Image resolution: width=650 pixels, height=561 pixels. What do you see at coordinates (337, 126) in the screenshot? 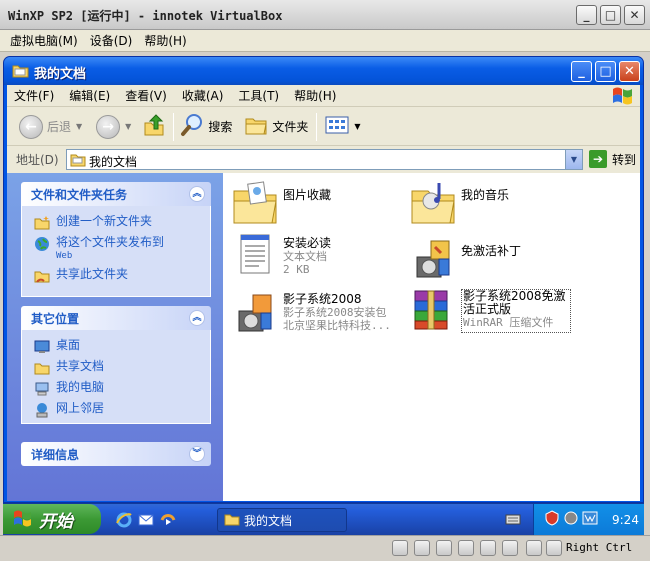
I see `views-icon` at bounding box center [337, 126].